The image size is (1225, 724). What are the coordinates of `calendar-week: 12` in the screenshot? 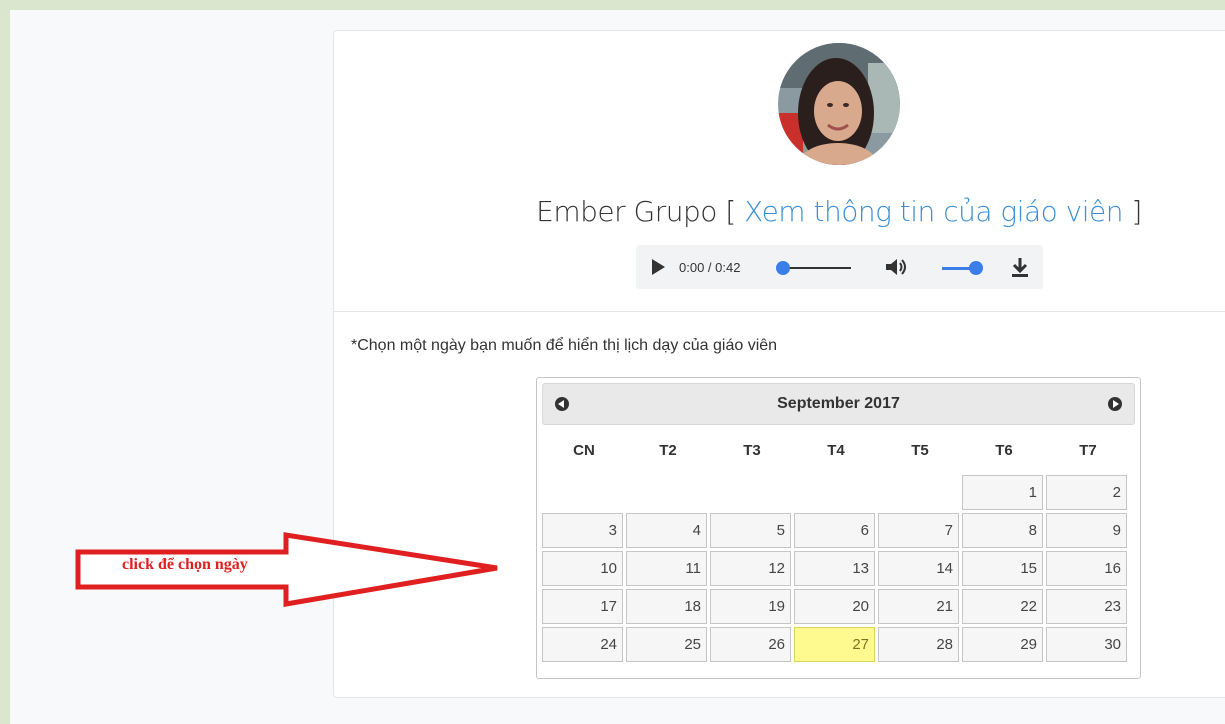 It's located at (839, 494).